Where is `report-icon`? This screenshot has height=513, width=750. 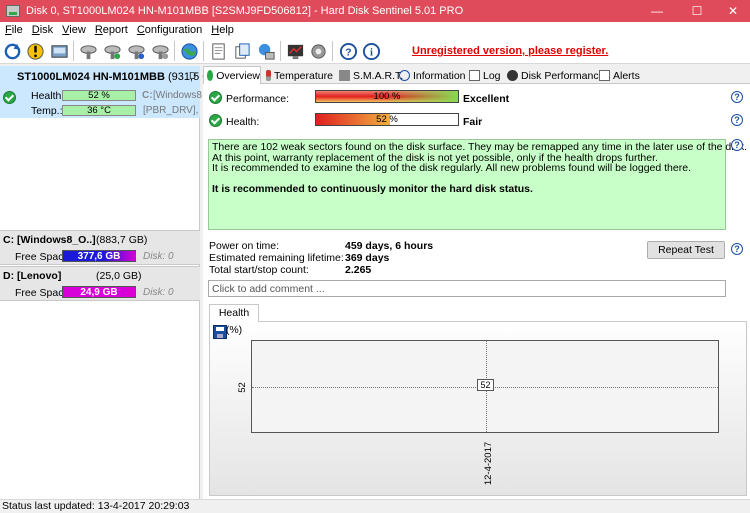 report-icon is located at coordinates (218, 51).